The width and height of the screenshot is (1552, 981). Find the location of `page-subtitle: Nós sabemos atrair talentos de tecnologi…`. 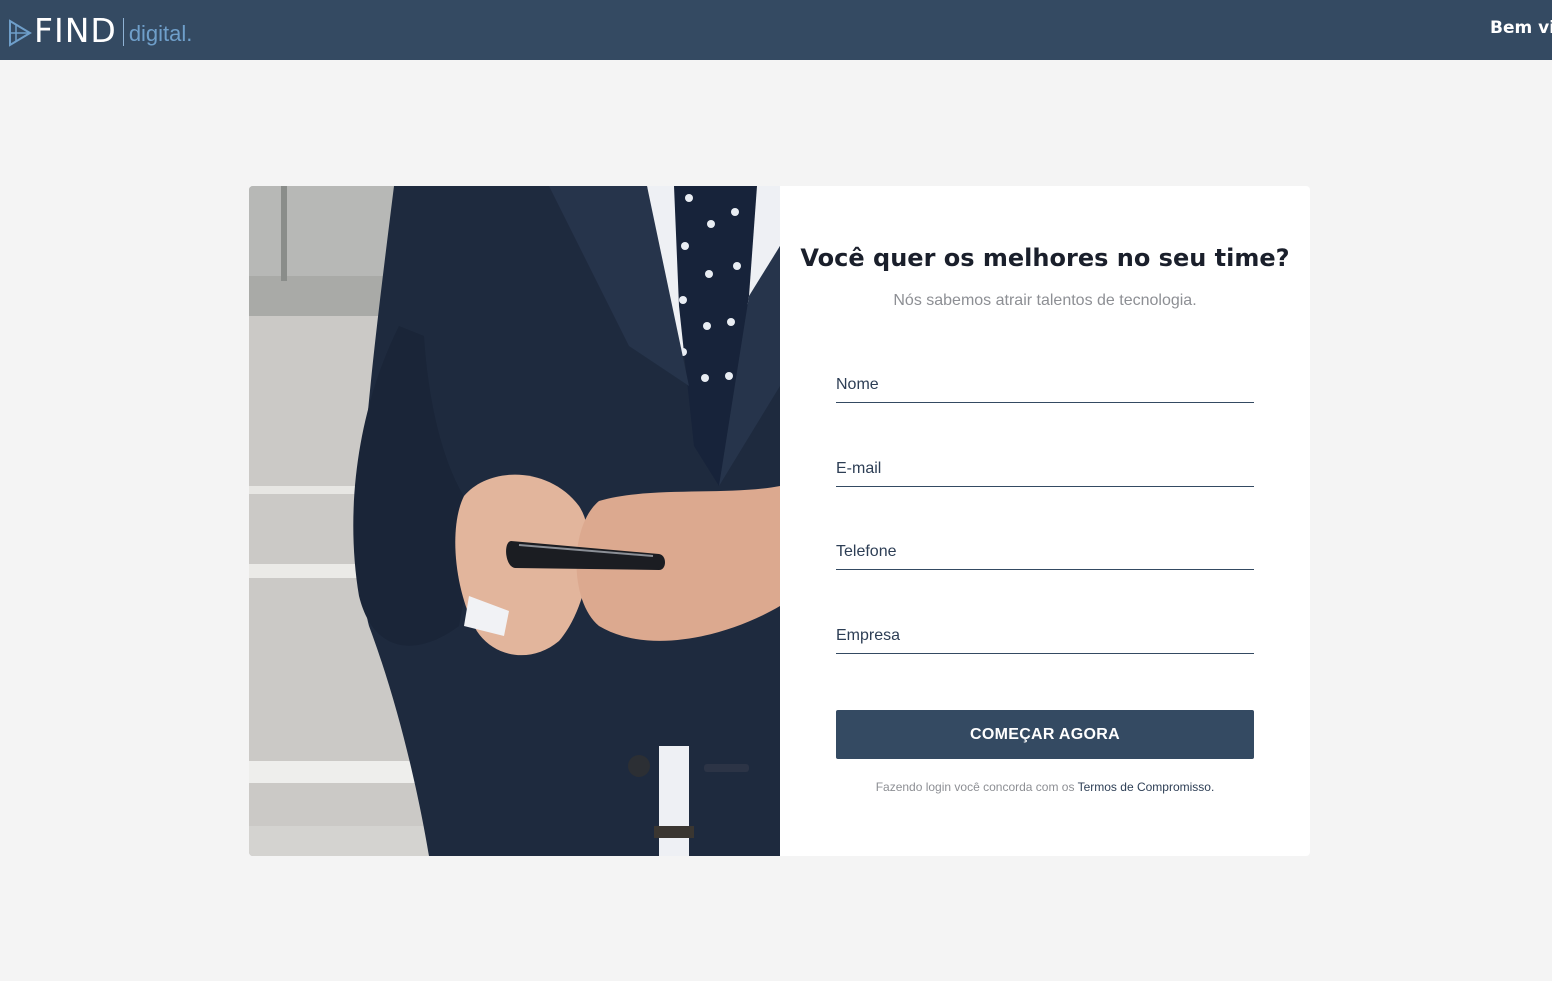

page-subtitle: Nós sabemos atrair talentos de tecnologi… is located at coordinates (1045, 300).